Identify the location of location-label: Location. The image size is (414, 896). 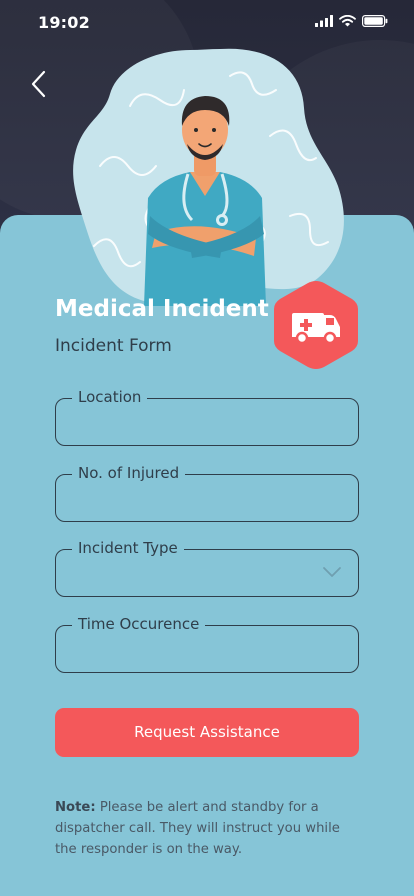
(110, 397).